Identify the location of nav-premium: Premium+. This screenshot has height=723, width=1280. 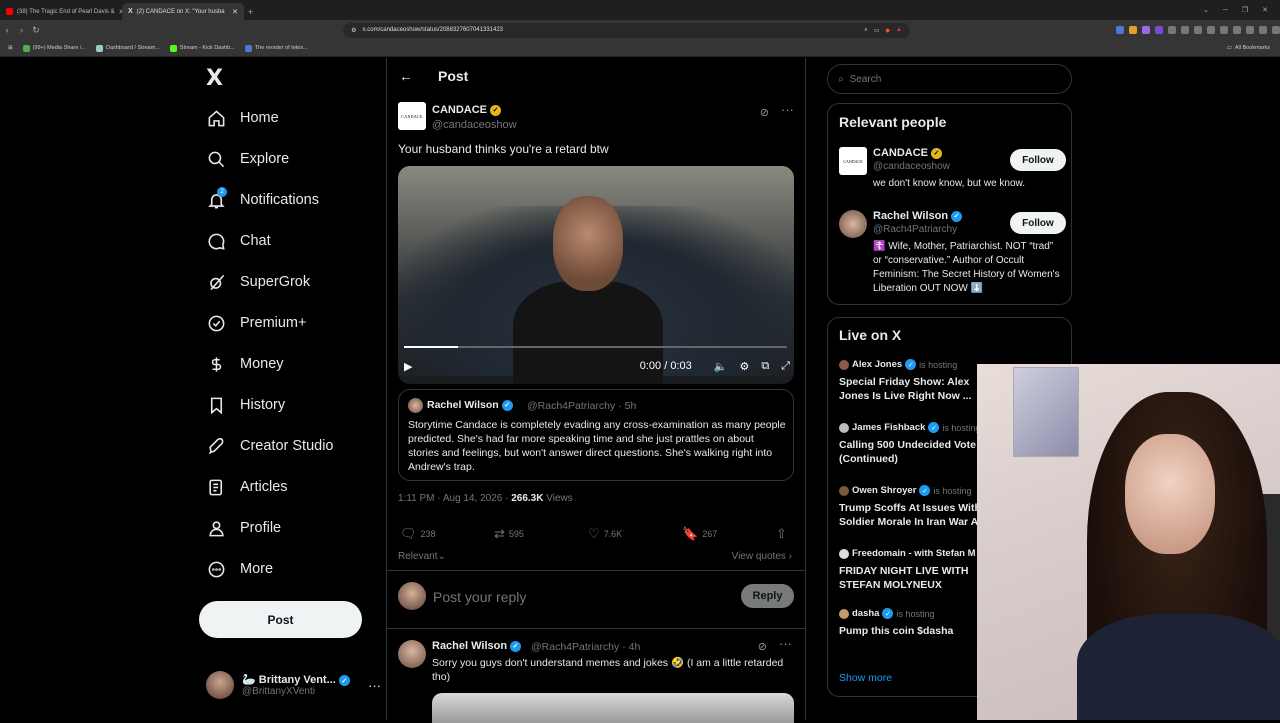
(256, 323).